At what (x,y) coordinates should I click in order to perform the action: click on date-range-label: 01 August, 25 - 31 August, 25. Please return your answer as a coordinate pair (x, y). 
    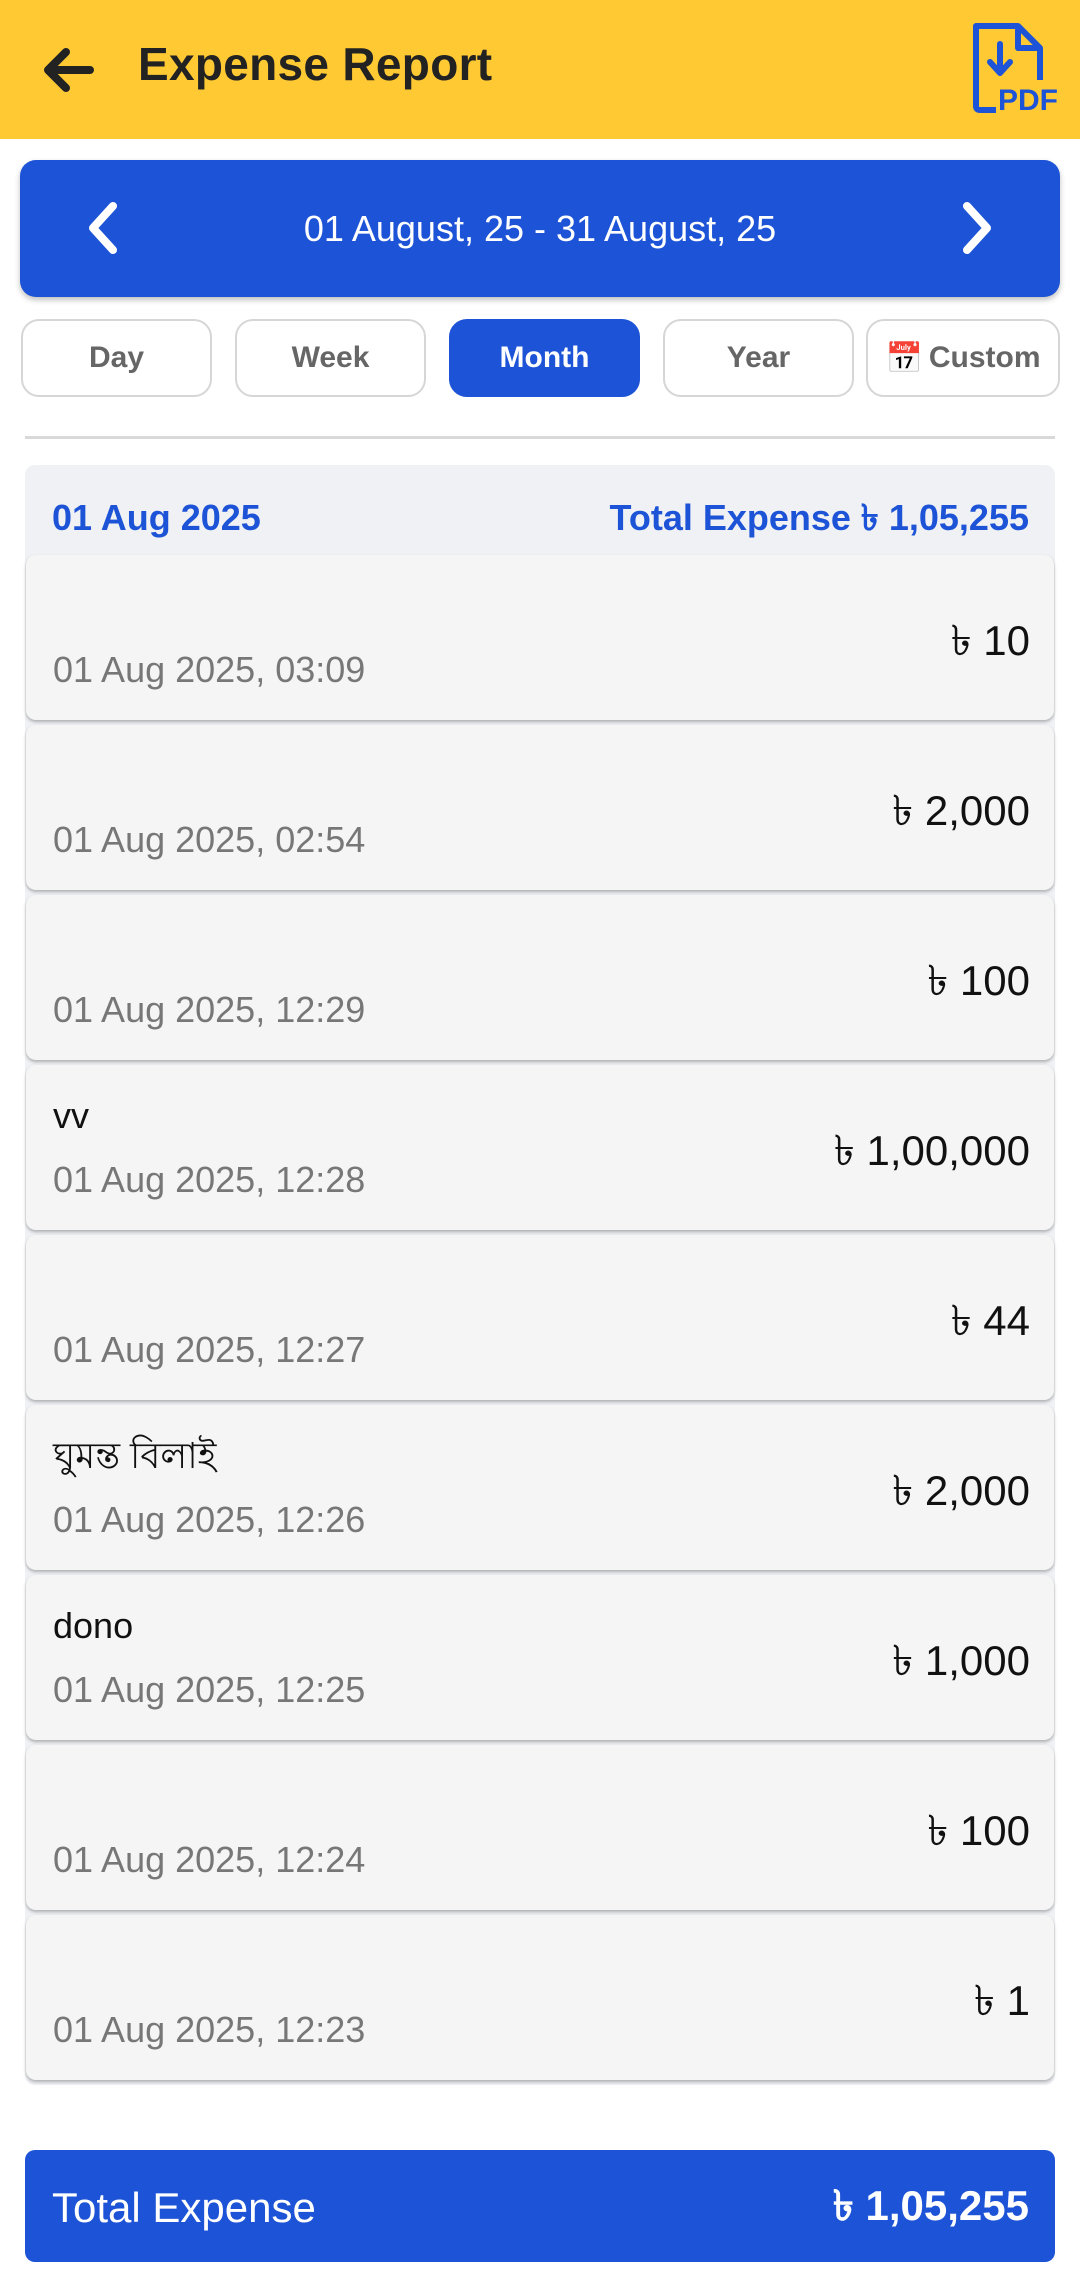
    Looking at the image, I should click on (540, 228).